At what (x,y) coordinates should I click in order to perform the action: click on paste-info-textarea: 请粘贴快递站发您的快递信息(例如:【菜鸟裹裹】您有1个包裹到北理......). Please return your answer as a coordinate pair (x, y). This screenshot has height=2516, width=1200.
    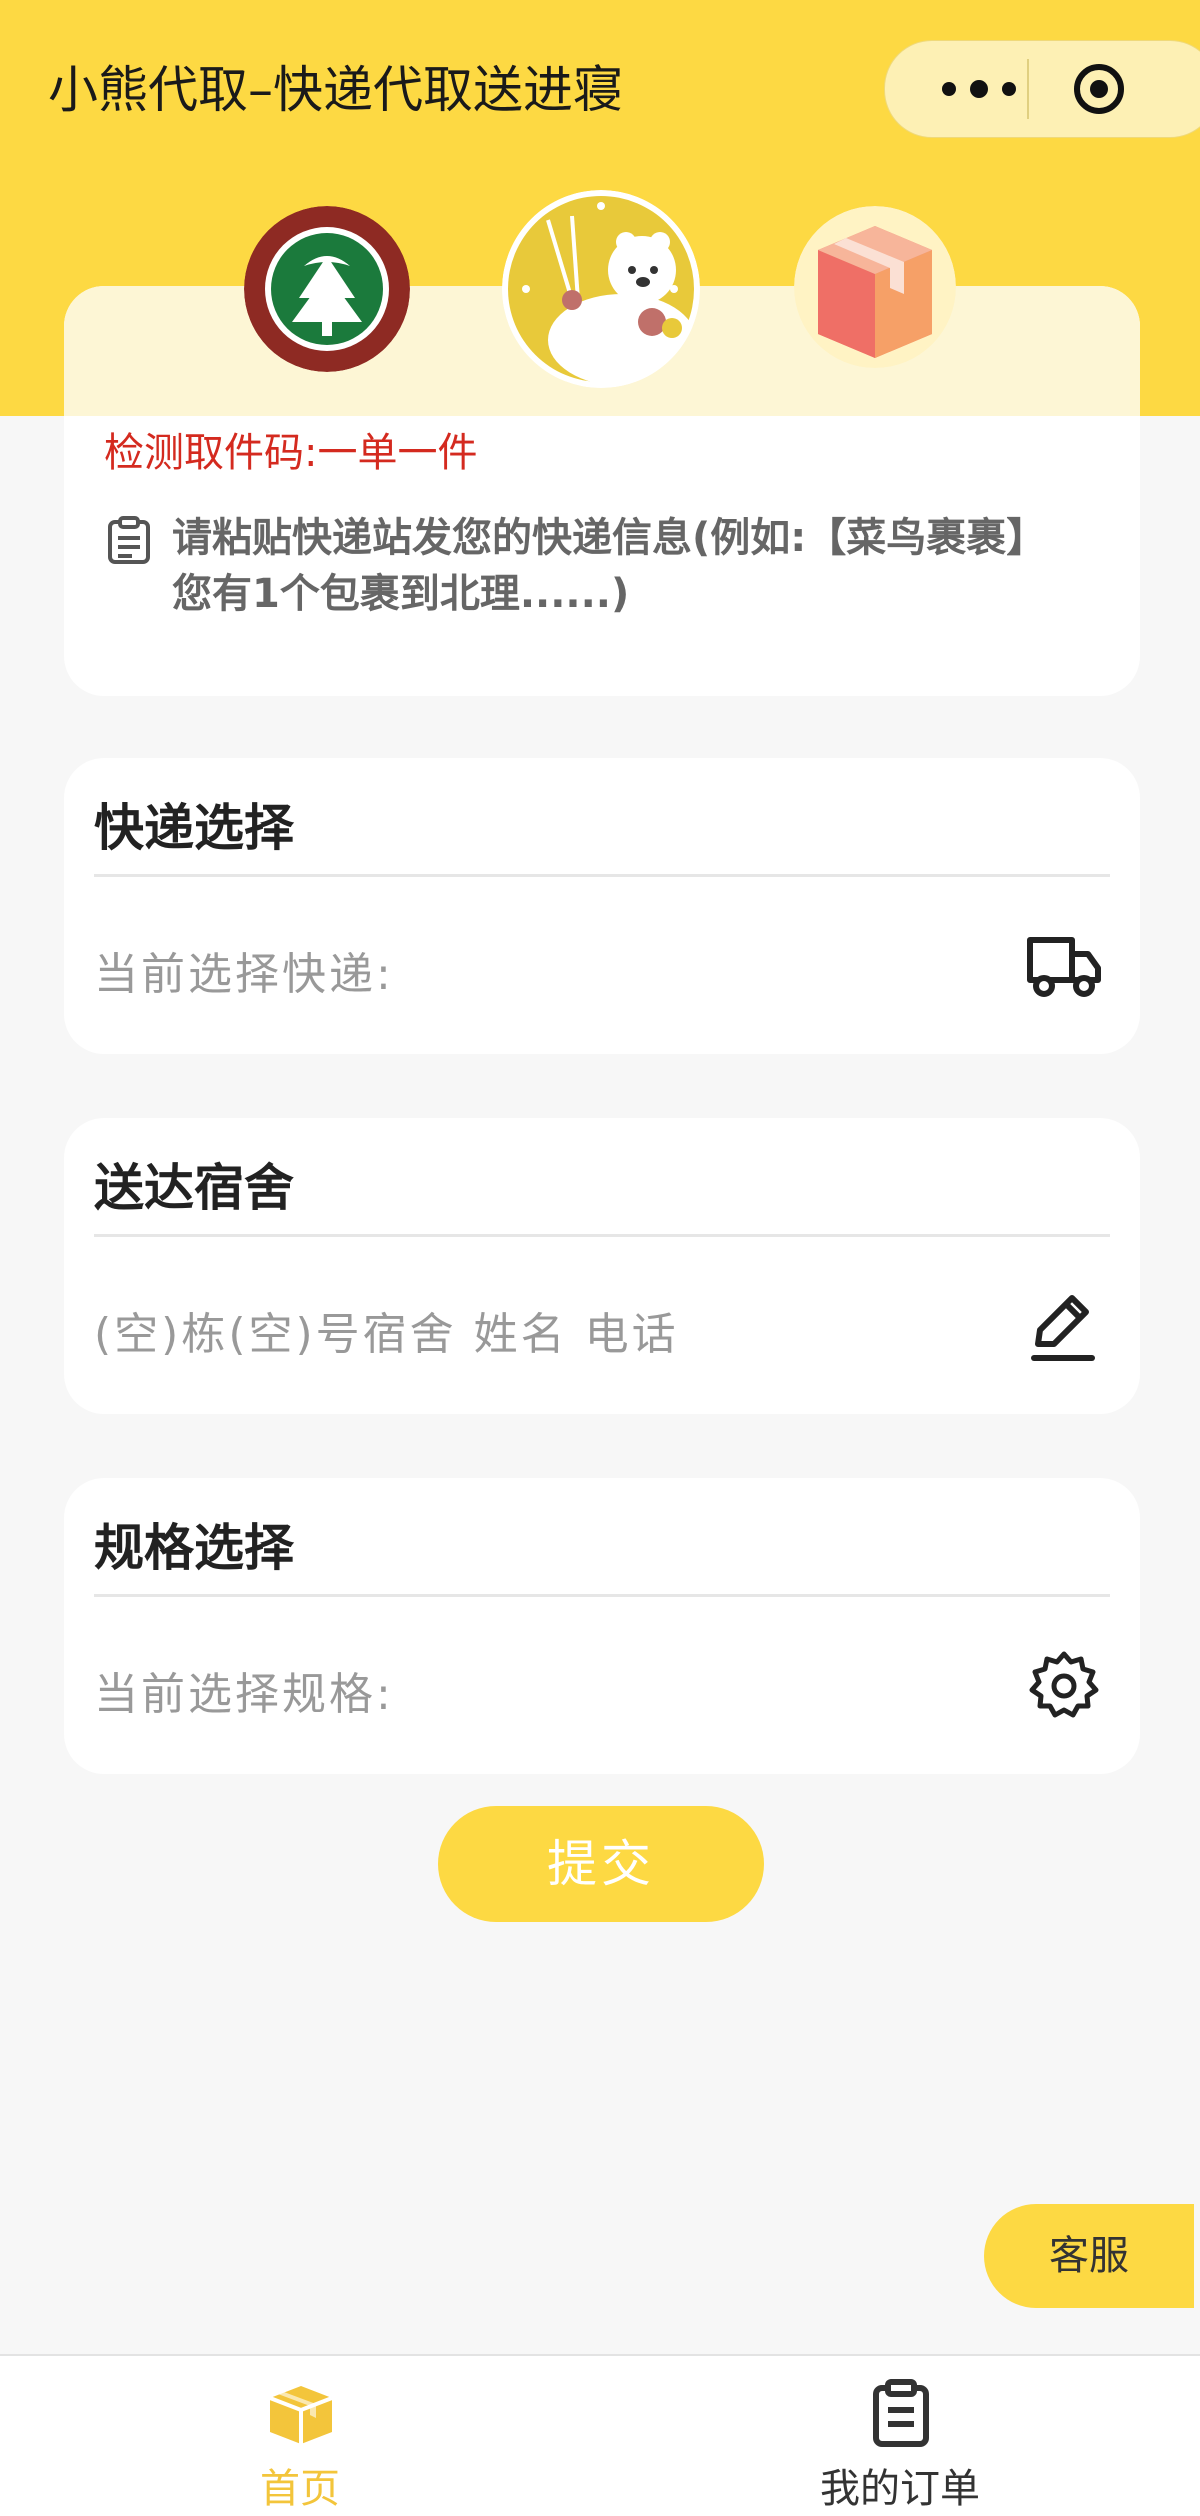
    Looking at the image, I should click on (612, 566).